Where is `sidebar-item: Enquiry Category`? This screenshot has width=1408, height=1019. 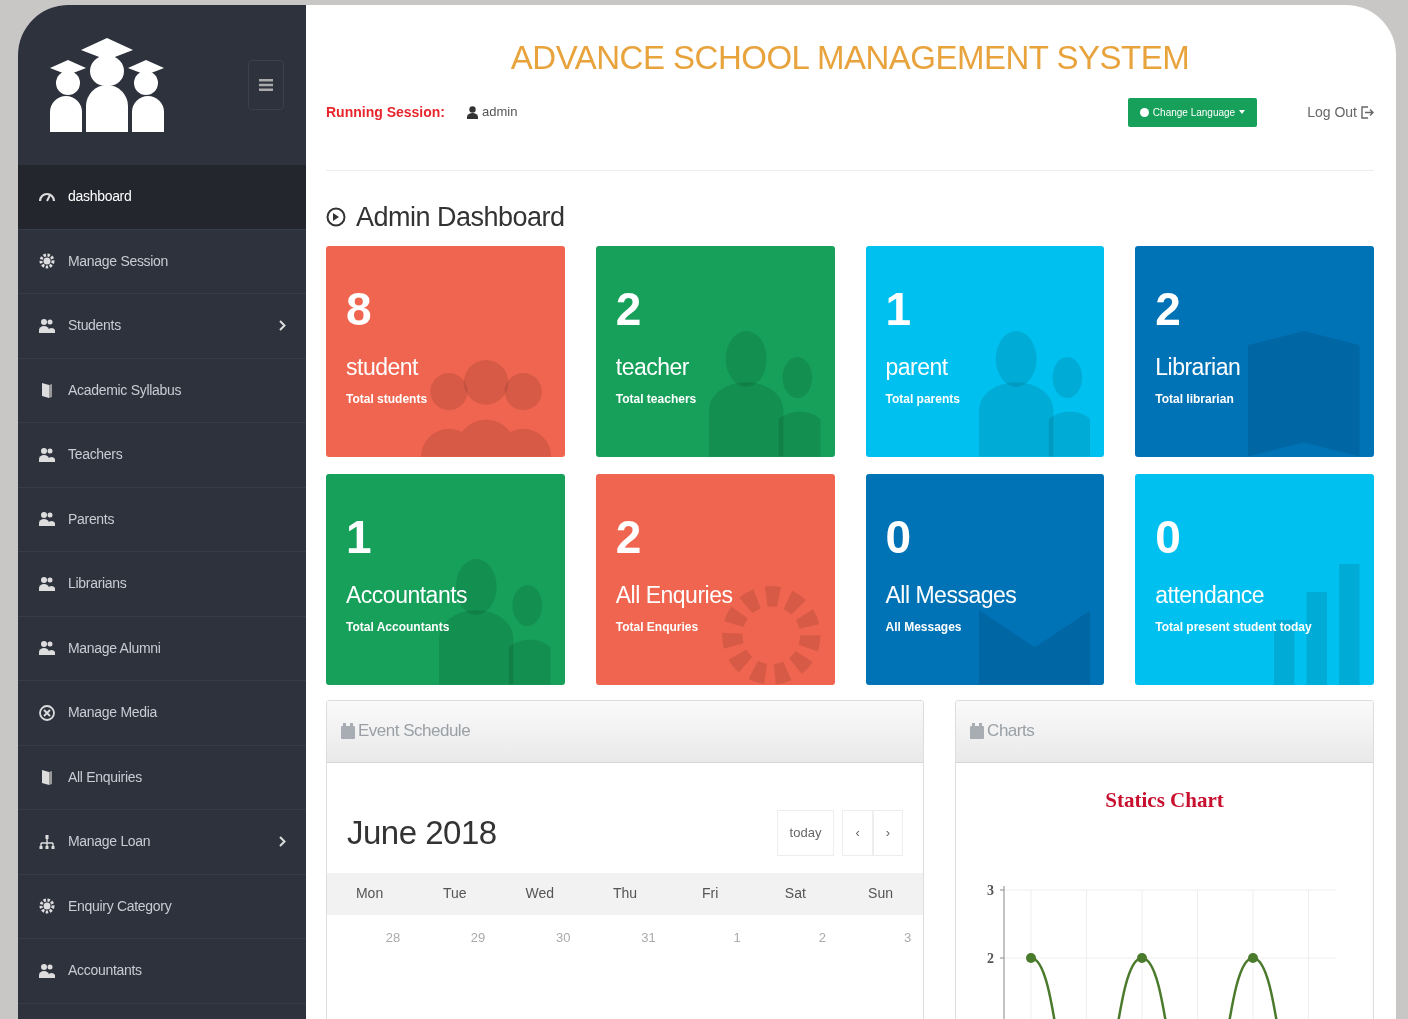 sidebar-item: Enquiry Category is located at coordinates (162, 906).